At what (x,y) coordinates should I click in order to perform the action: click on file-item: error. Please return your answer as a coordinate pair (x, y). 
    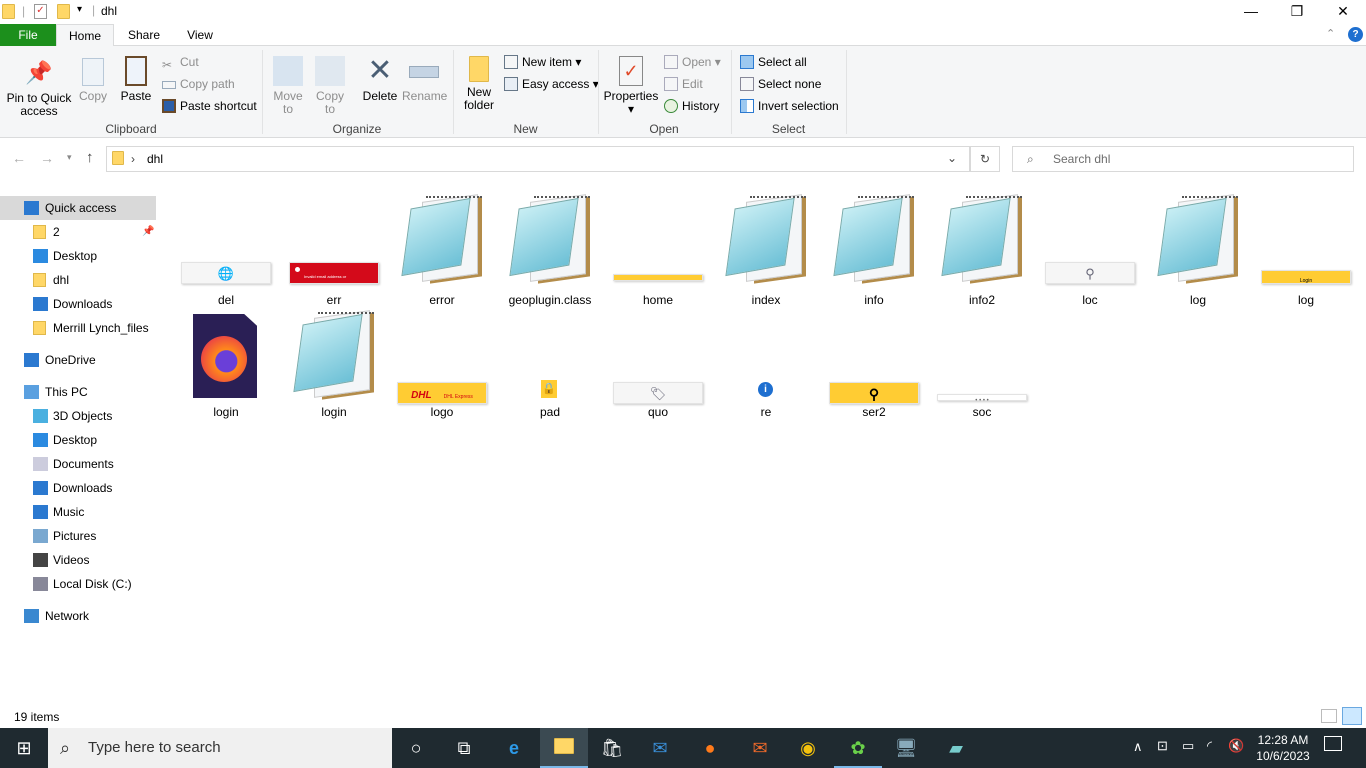
    Looking at the image, I should click on (442, 250).